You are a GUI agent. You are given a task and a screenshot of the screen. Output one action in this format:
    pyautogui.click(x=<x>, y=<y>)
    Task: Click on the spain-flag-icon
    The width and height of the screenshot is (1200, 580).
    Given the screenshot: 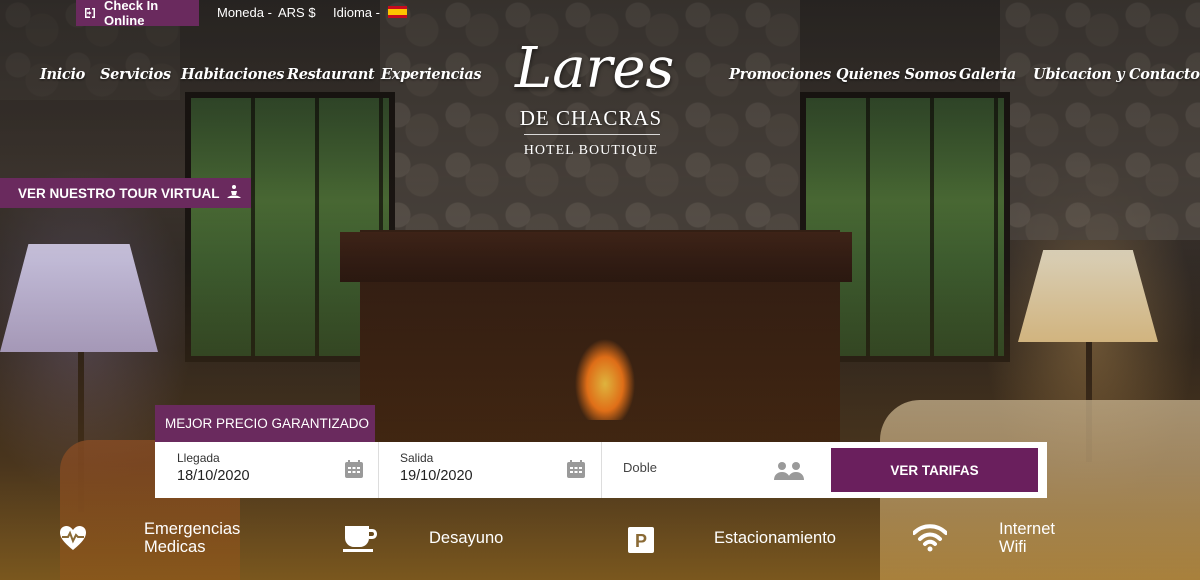 What is the action you would take?
    pyautogui.click(x=397, y=12)
    